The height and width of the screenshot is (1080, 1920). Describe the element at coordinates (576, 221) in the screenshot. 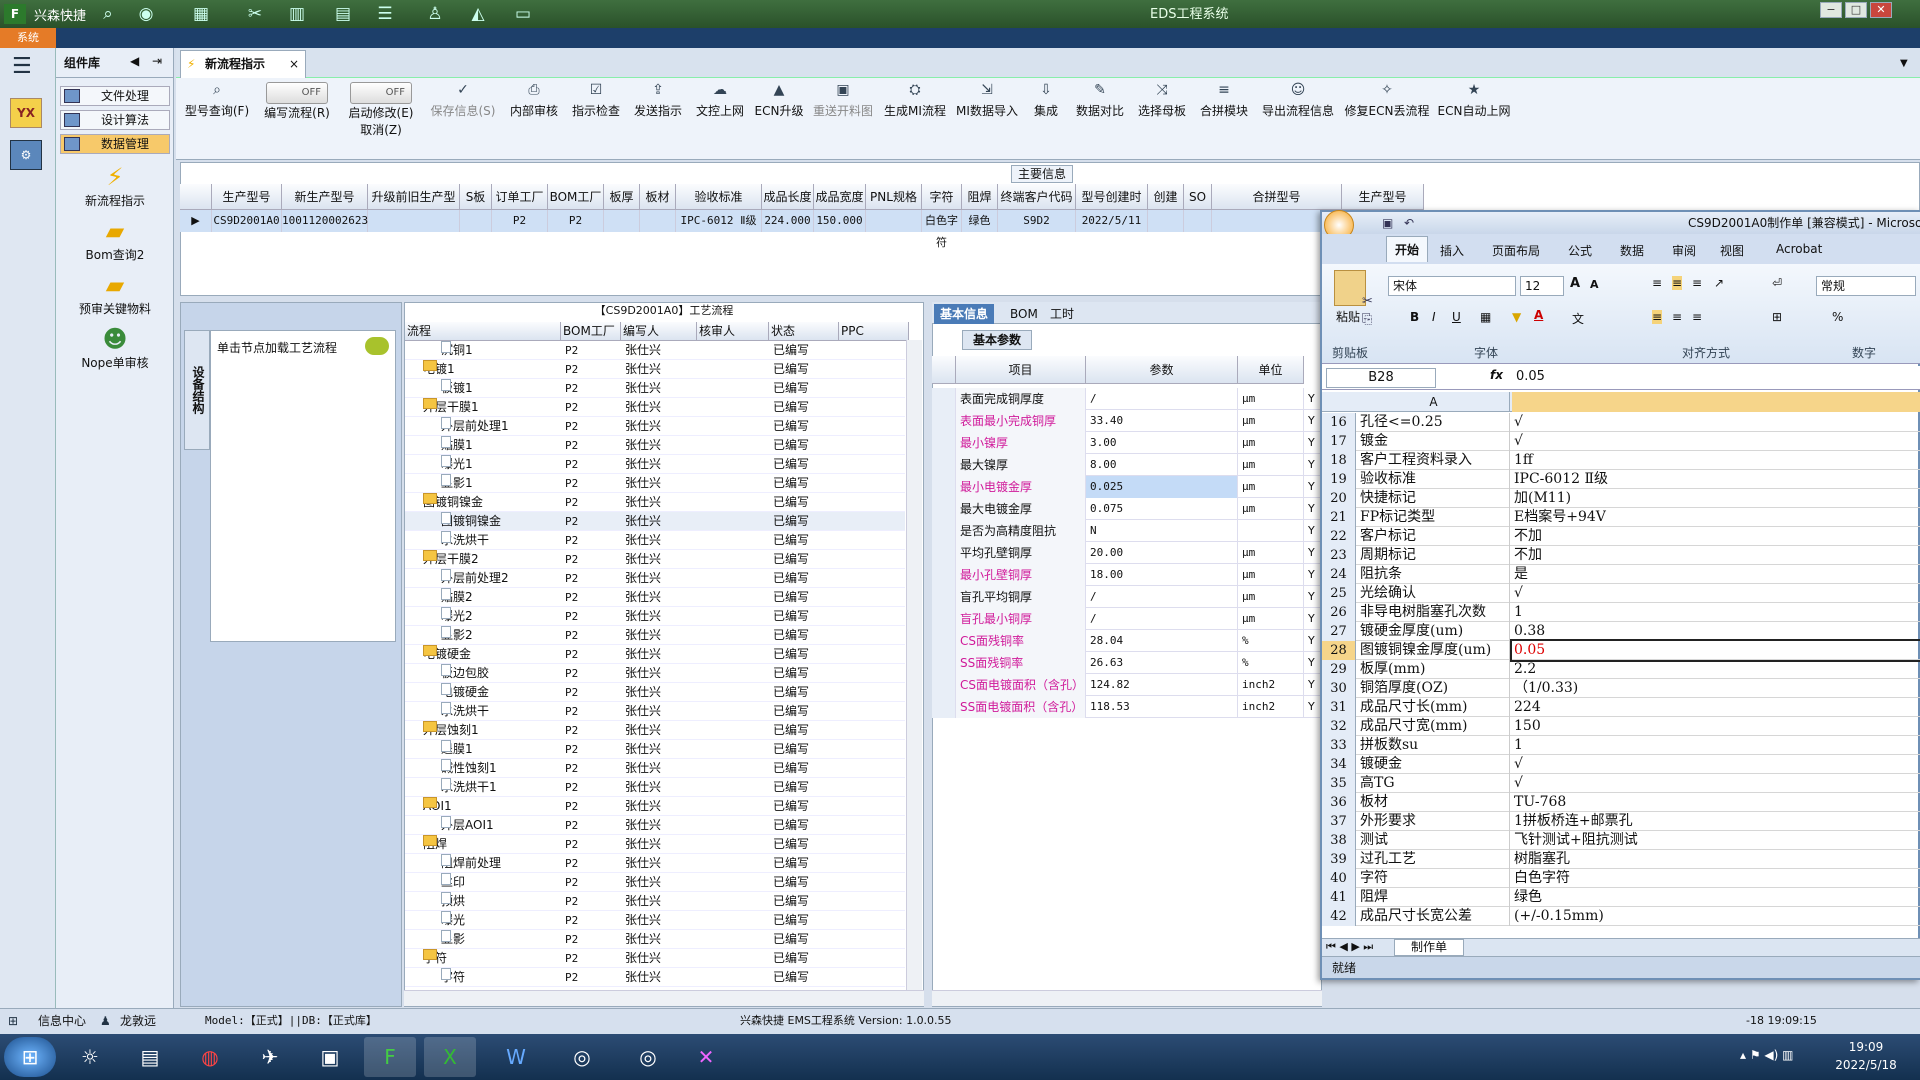

I see `main-cell: P2` at that location.